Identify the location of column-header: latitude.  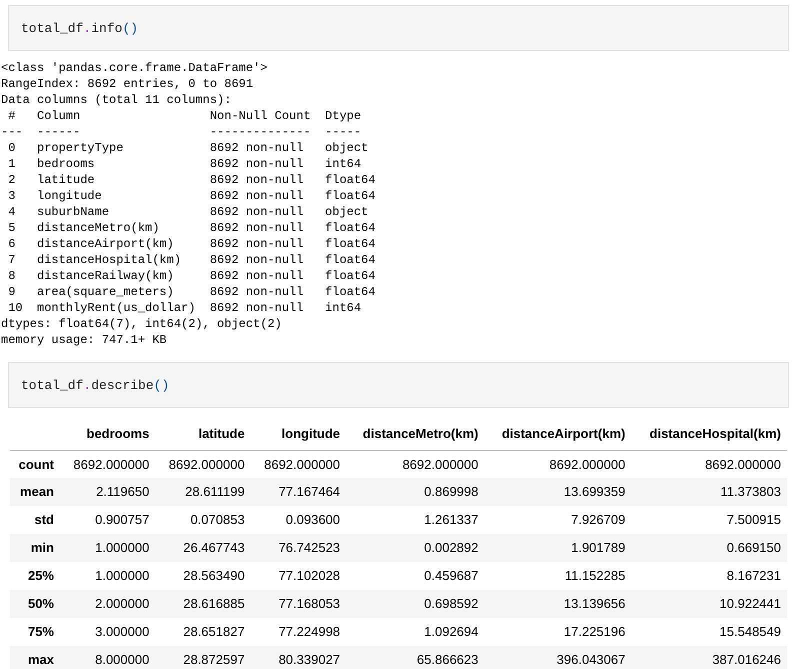
(203, 434).